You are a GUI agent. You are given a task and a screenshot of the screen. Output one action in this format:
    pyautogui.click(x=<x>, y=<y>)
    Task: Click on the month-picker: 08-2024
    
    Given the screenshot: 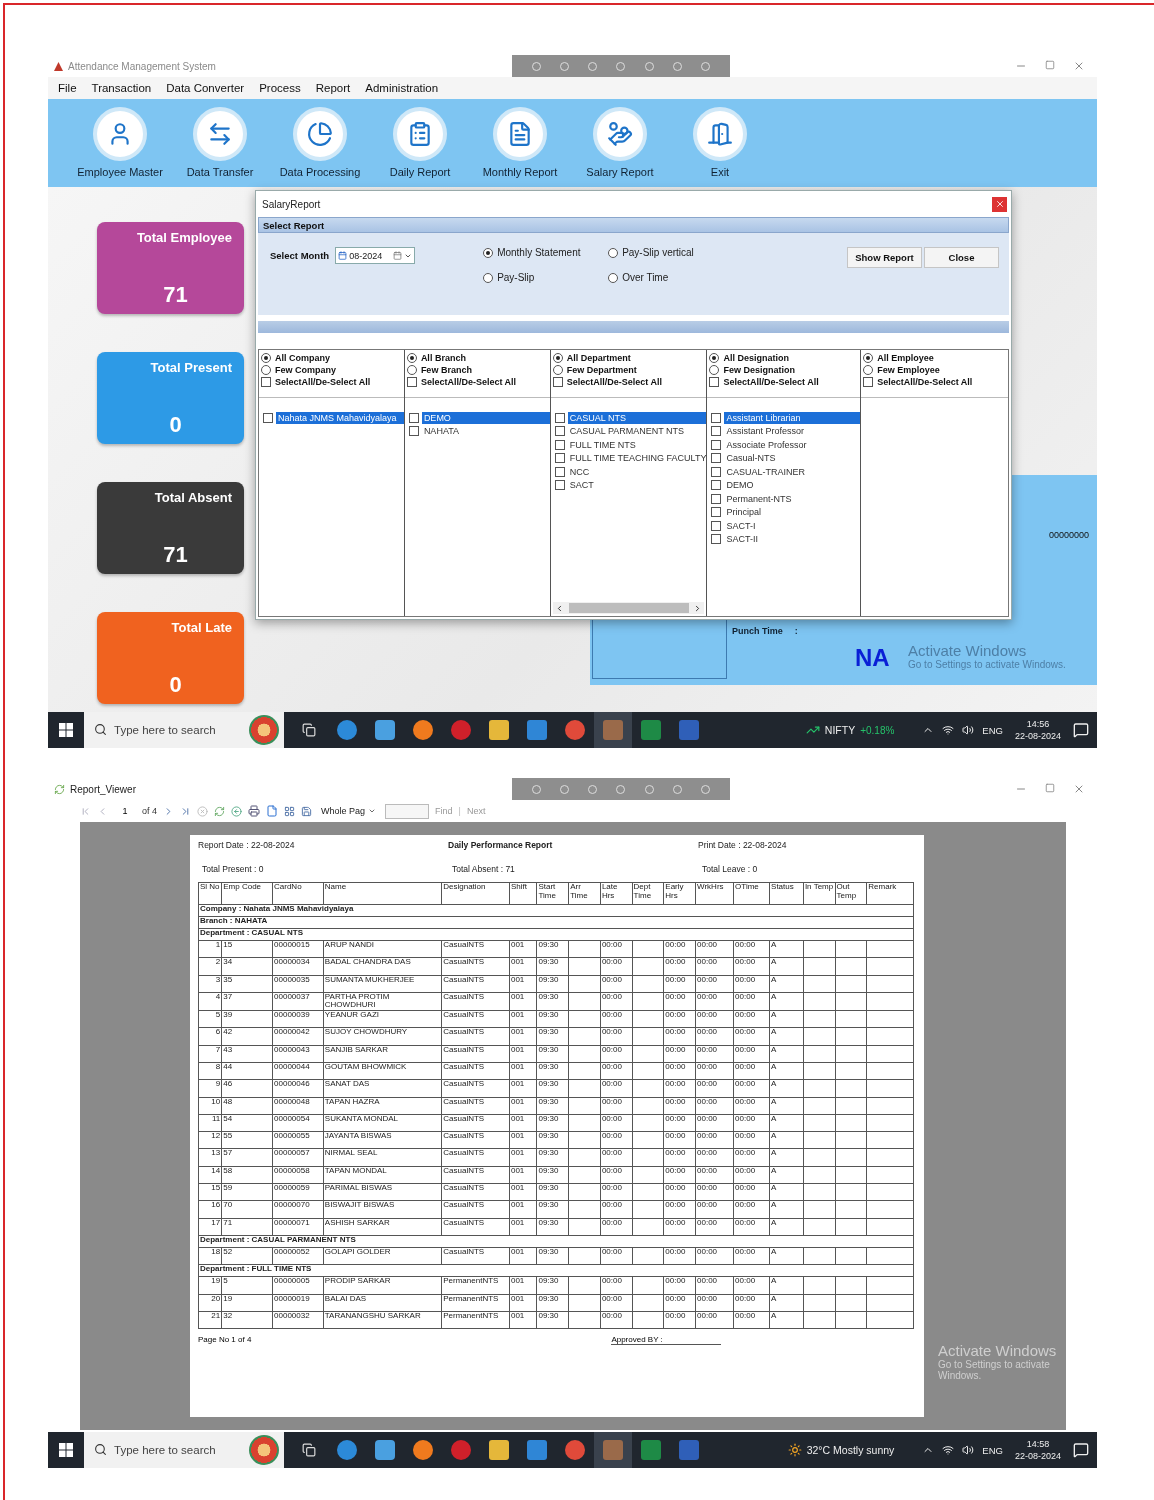 What is the action you would take?
    pyautogui.click(x=375, y=255)
    